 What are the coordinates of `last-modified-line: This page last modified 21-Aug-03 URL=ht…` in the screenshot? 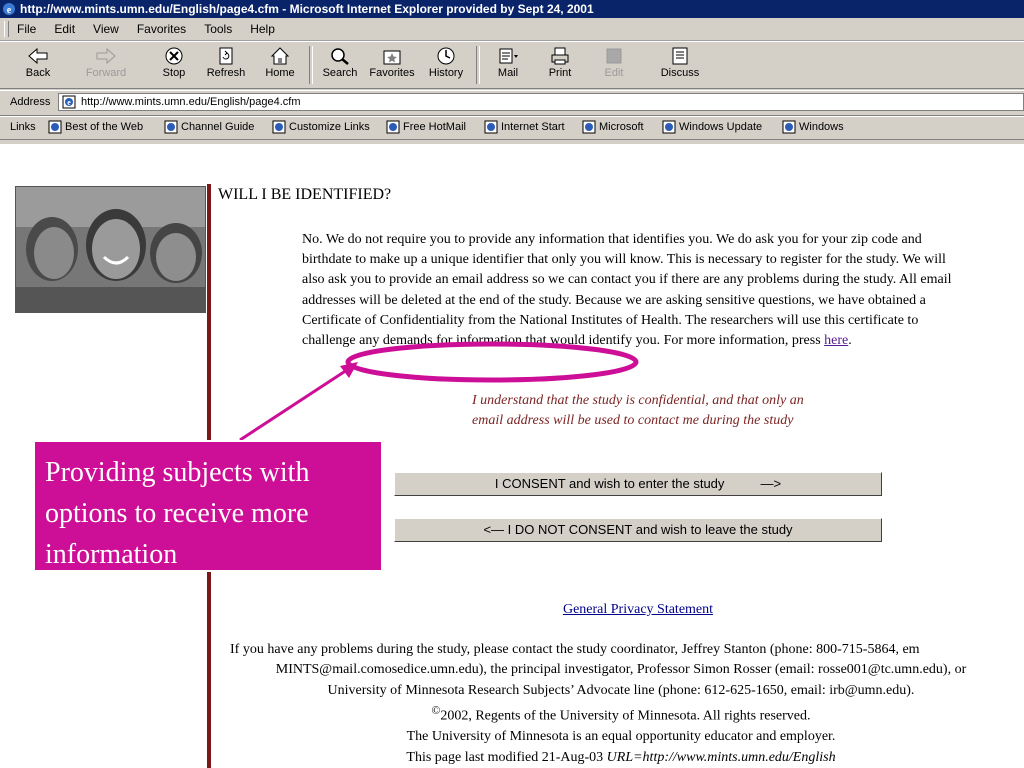 It's located at (621, 758).